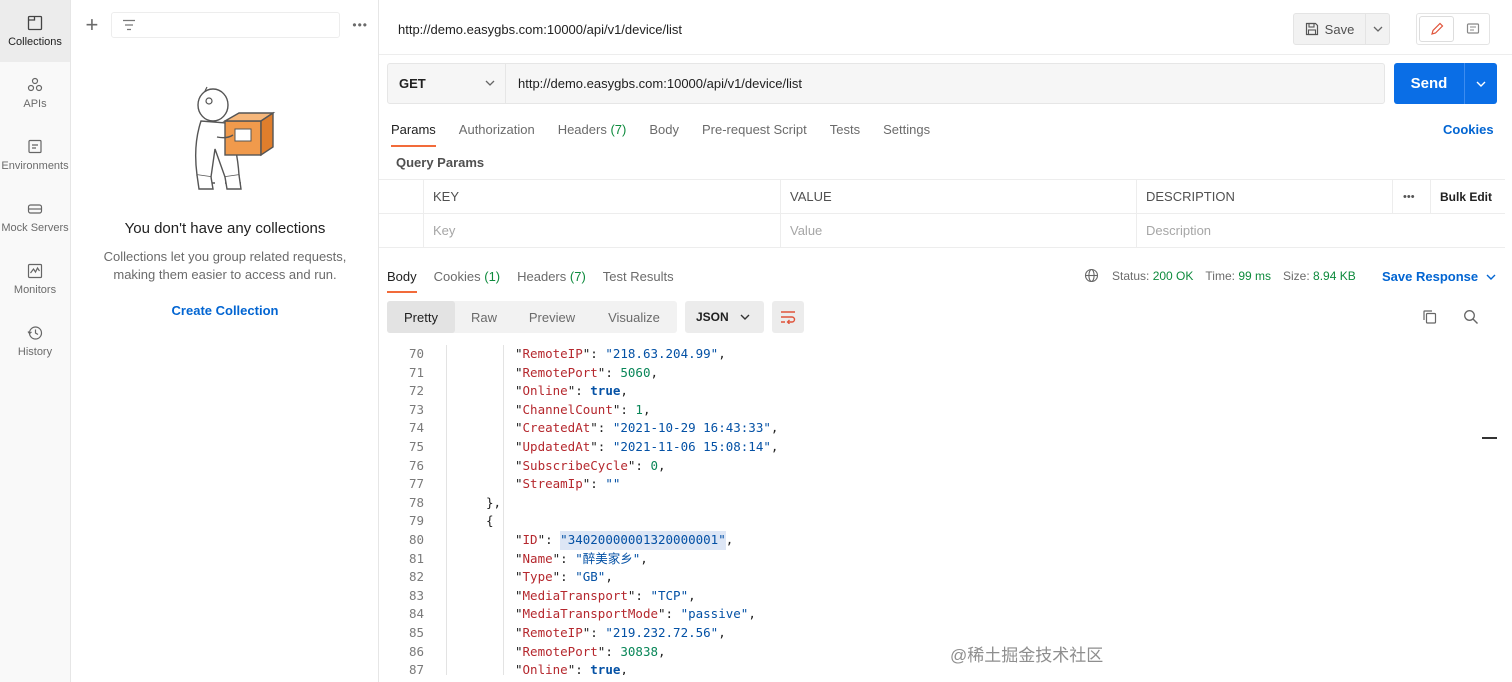 This screenshot has height=682, width=1512. What do you see at coordinates (35, 351) in the screenshot?
I see `rail-label: History` at bounding box center [35, 351].